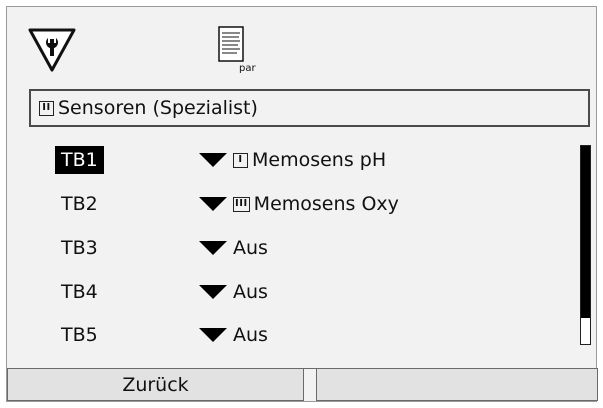 This screenshot has width=603, height=408. I want to click on row-label-tb3: TB3, so click(79, 248).